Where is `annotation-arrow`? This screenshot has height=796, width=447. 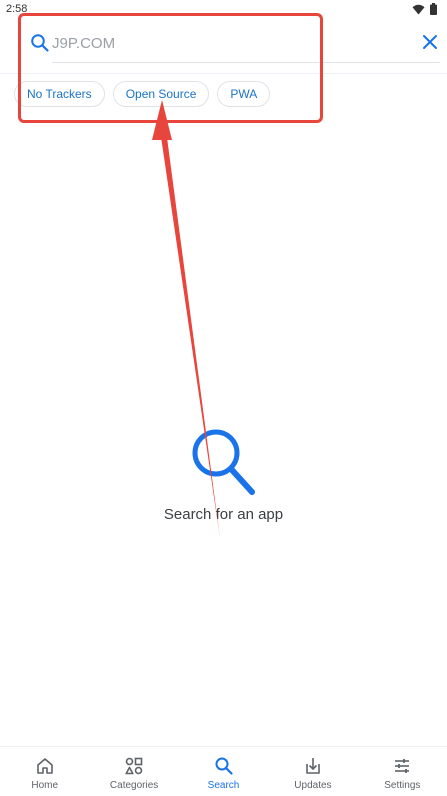 annotation-arrow is located at coordinates (186, 319).